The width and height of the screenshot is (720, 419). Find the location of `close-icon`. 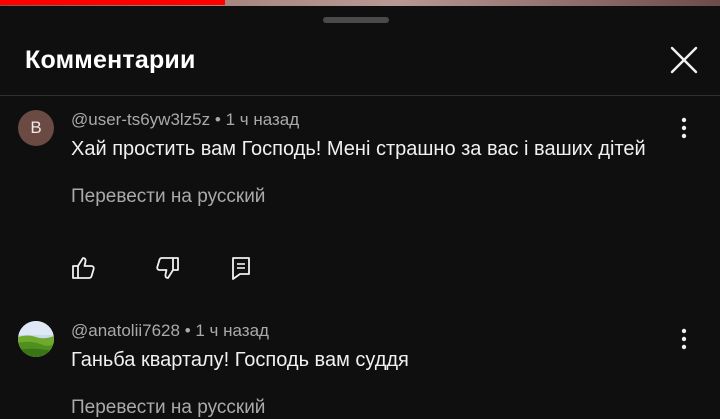

close-icon is located at coordinates (684, 60).